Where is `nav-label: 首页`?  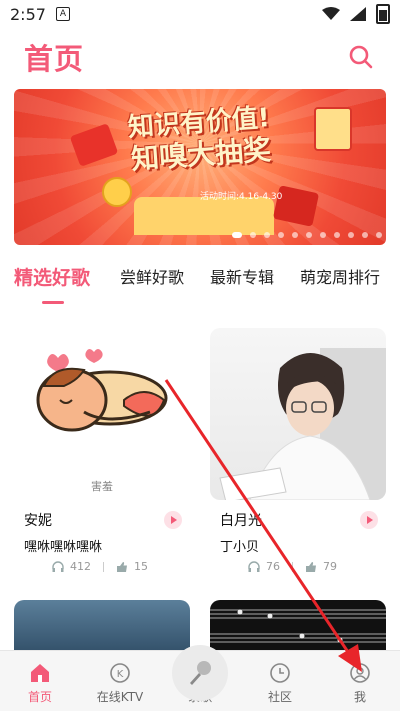
nav-label: 首页 is located at coordinates (39, 697).